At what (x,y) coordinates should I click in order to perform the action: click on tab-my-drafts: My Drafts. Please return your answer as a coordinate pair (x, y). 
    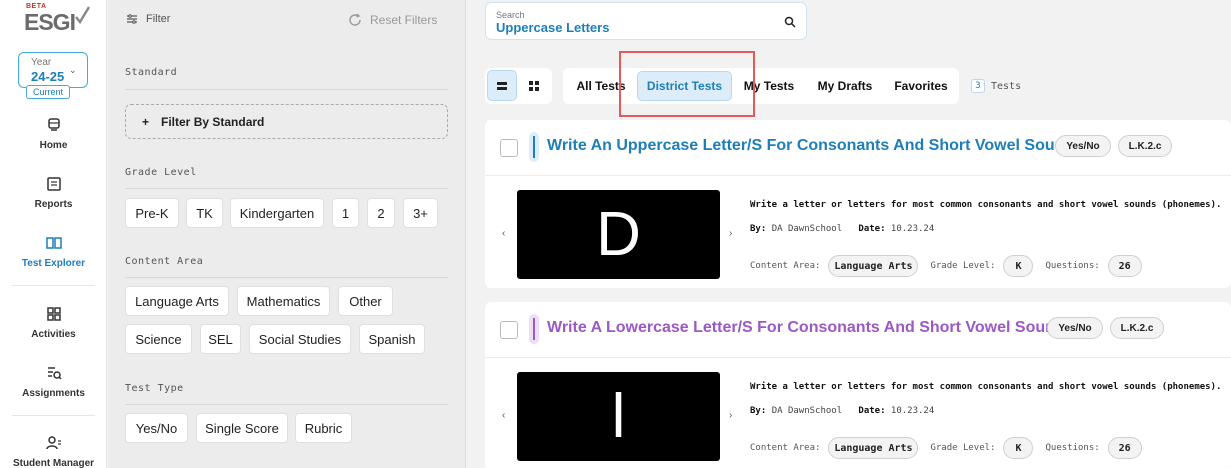
    Looking at the image, I should click on (845, 86).